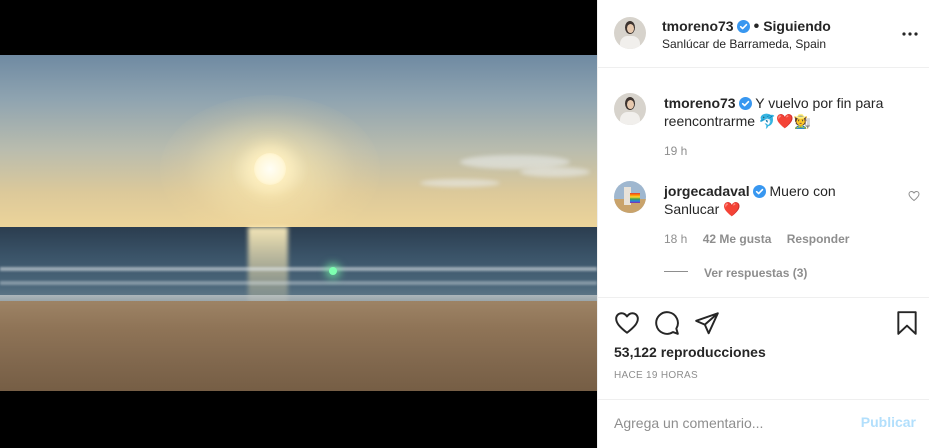 This screenshot has width=929, height=448. Describe the element at coordinates (630, 33) in the screenshot. I see `author-avatar` at that location.